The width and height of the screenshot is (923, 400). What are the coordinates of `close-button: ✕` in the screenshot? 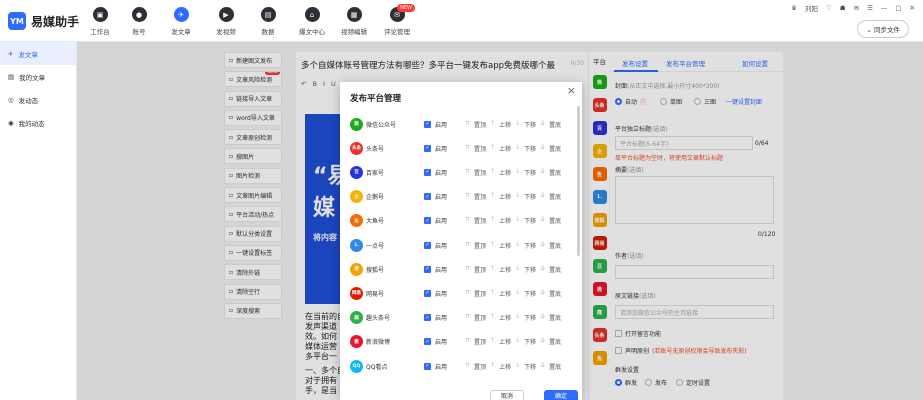 It's located at (912, 8).